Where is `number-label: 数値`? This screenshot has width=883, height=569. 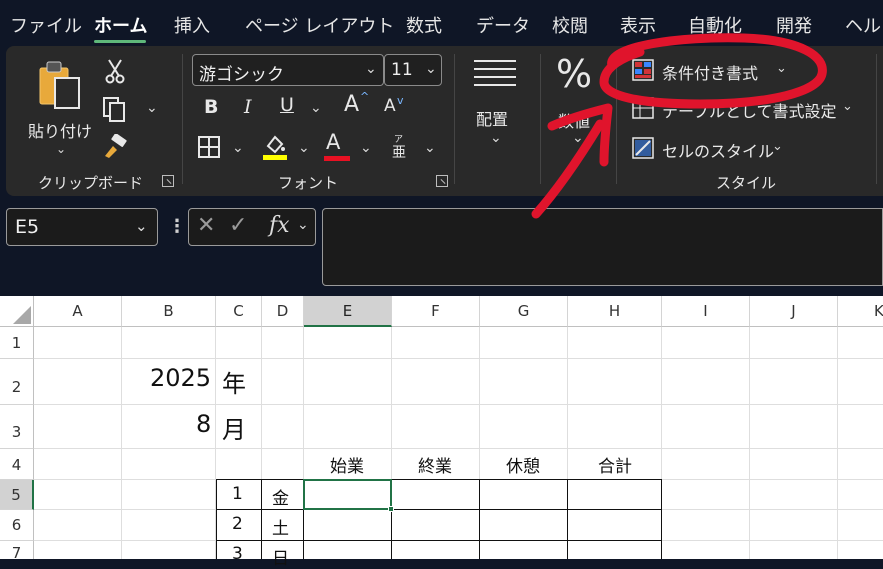
number-label: 数値 is located at coordinates (574, 121).